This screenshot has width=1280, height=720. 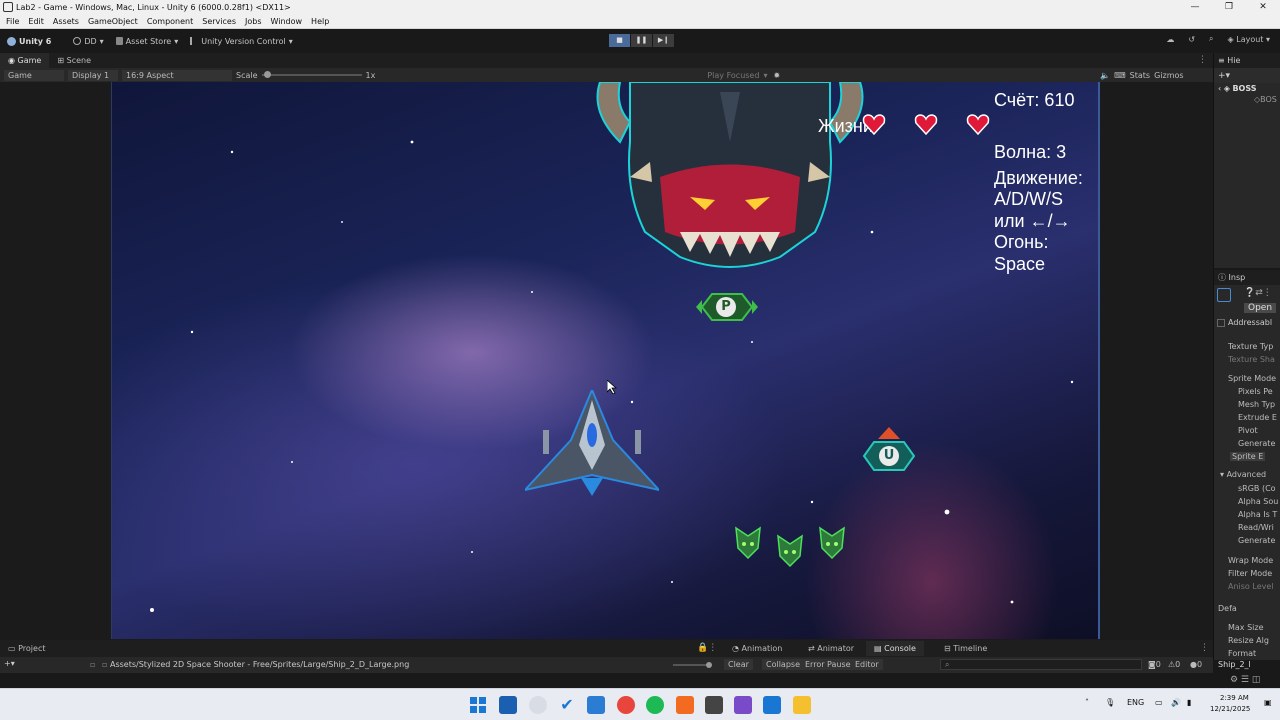 I want to click on boss-dragon, so click(x=730, y=175).